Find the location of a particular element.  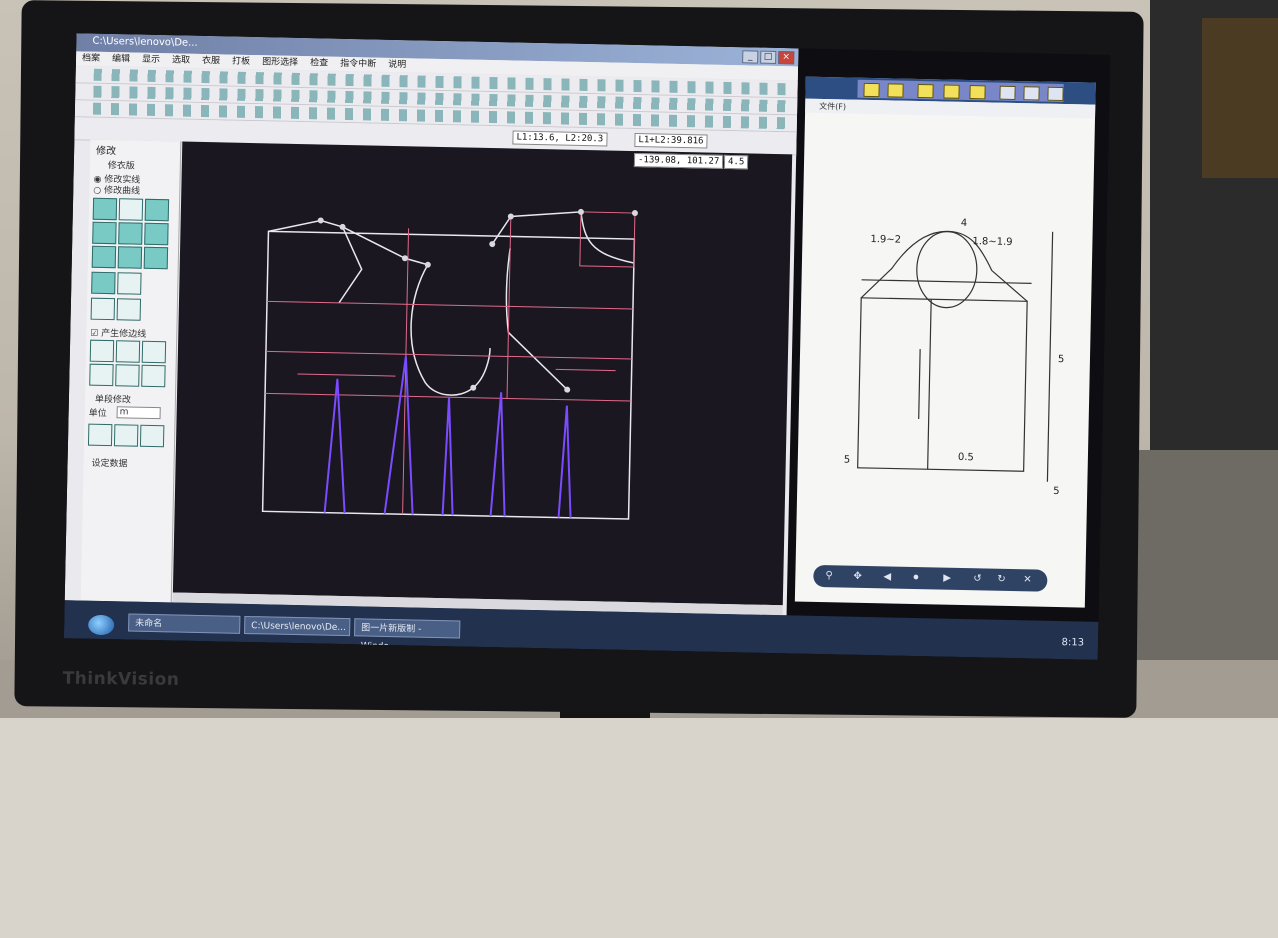

menu-select: 选取 is located at coordinates (181, 60).